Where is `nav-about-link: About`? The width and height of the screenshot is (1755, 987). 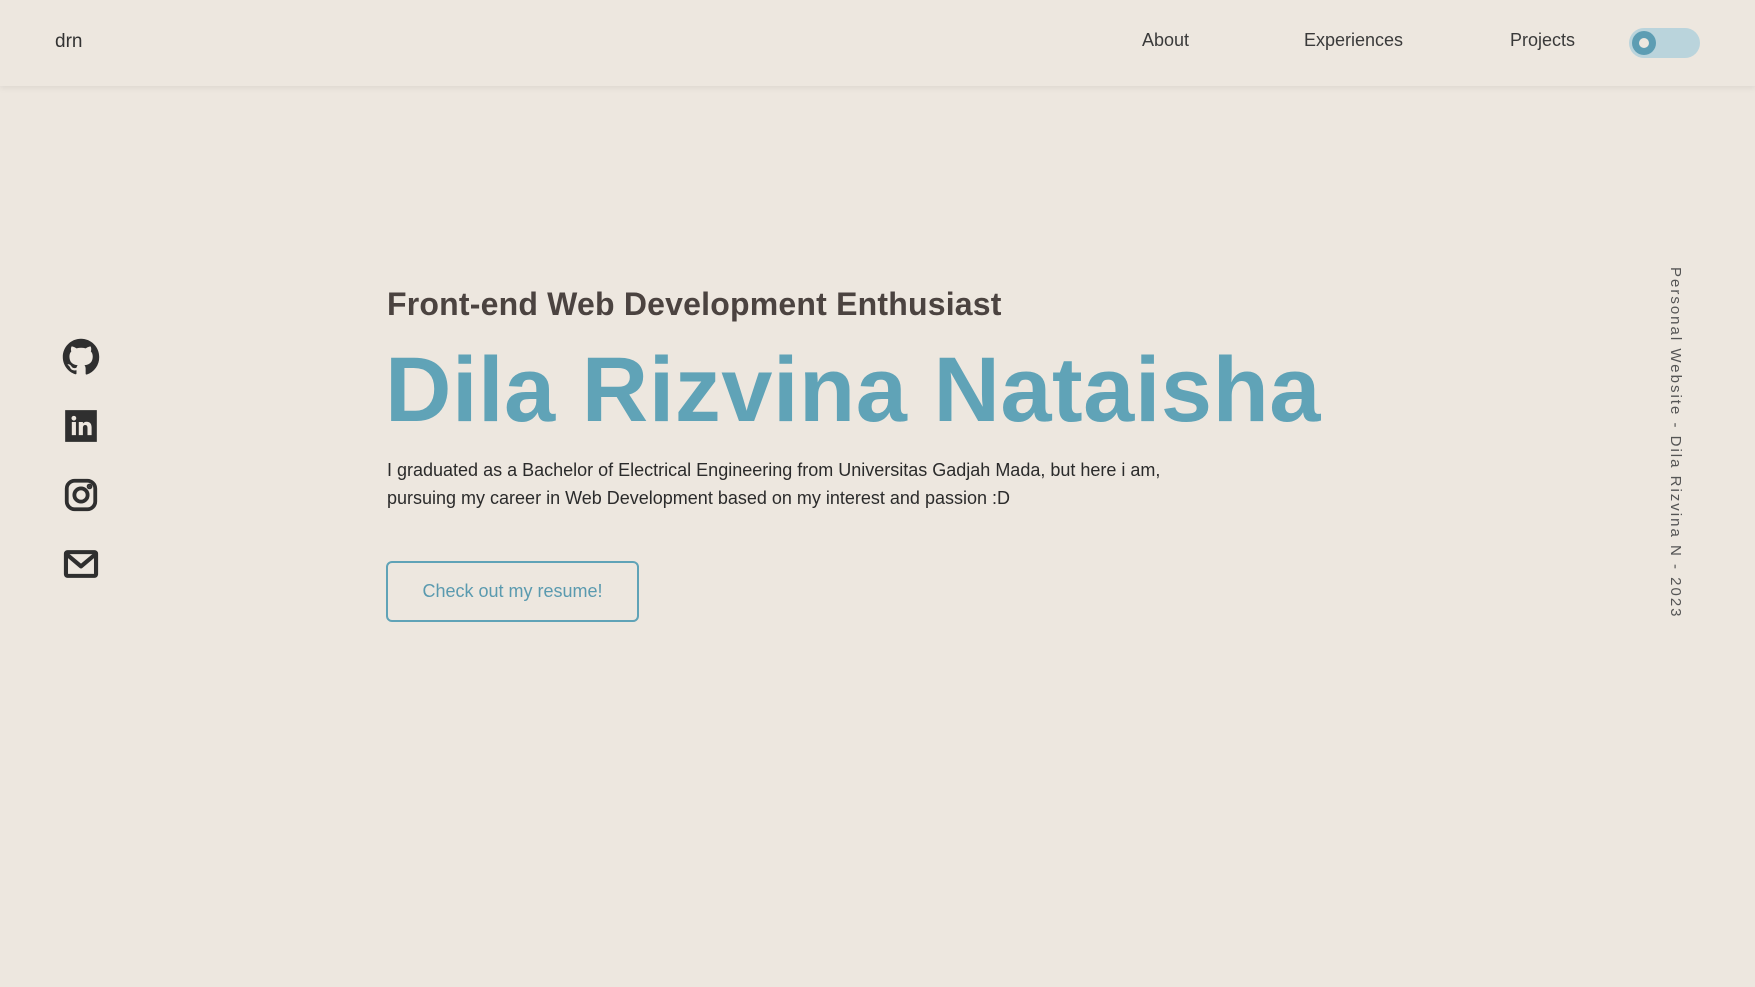
nav-about-link: About is located at coordinates (1165, 40).